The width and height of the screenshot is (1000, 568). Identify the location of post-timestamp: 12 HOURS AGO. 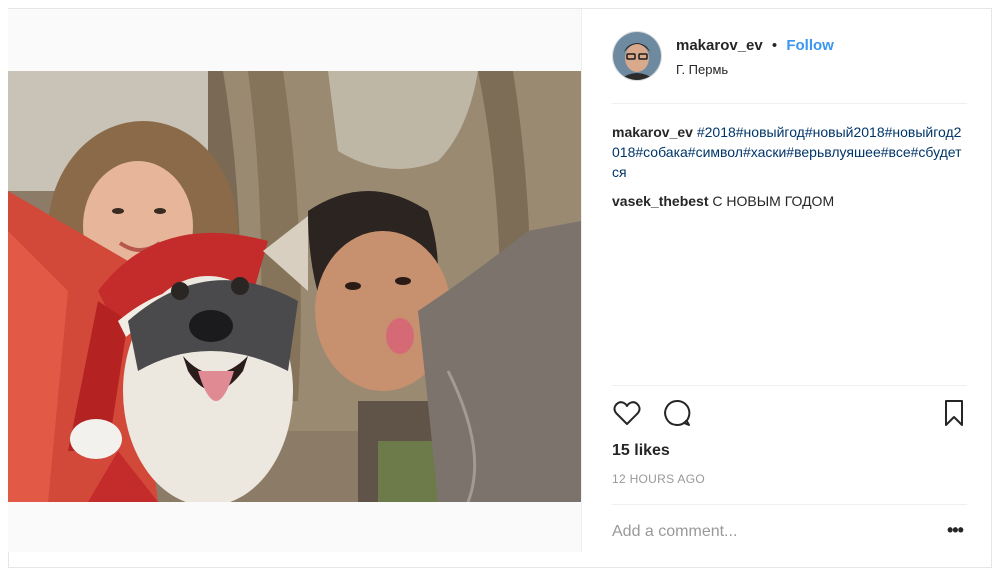
(658, 479).